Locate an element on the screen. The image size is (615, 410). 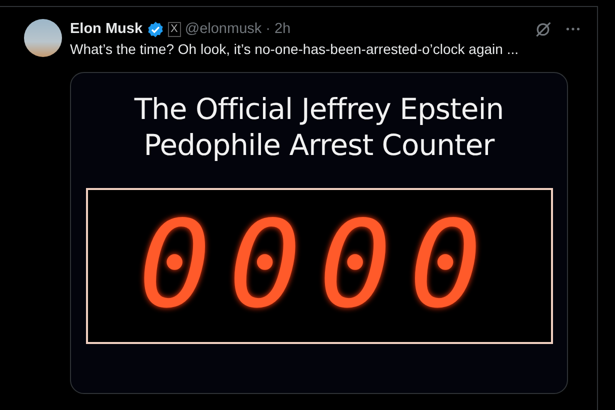
image-title: The Official Jeffrey Epstein is located at coordinates (319, 109).